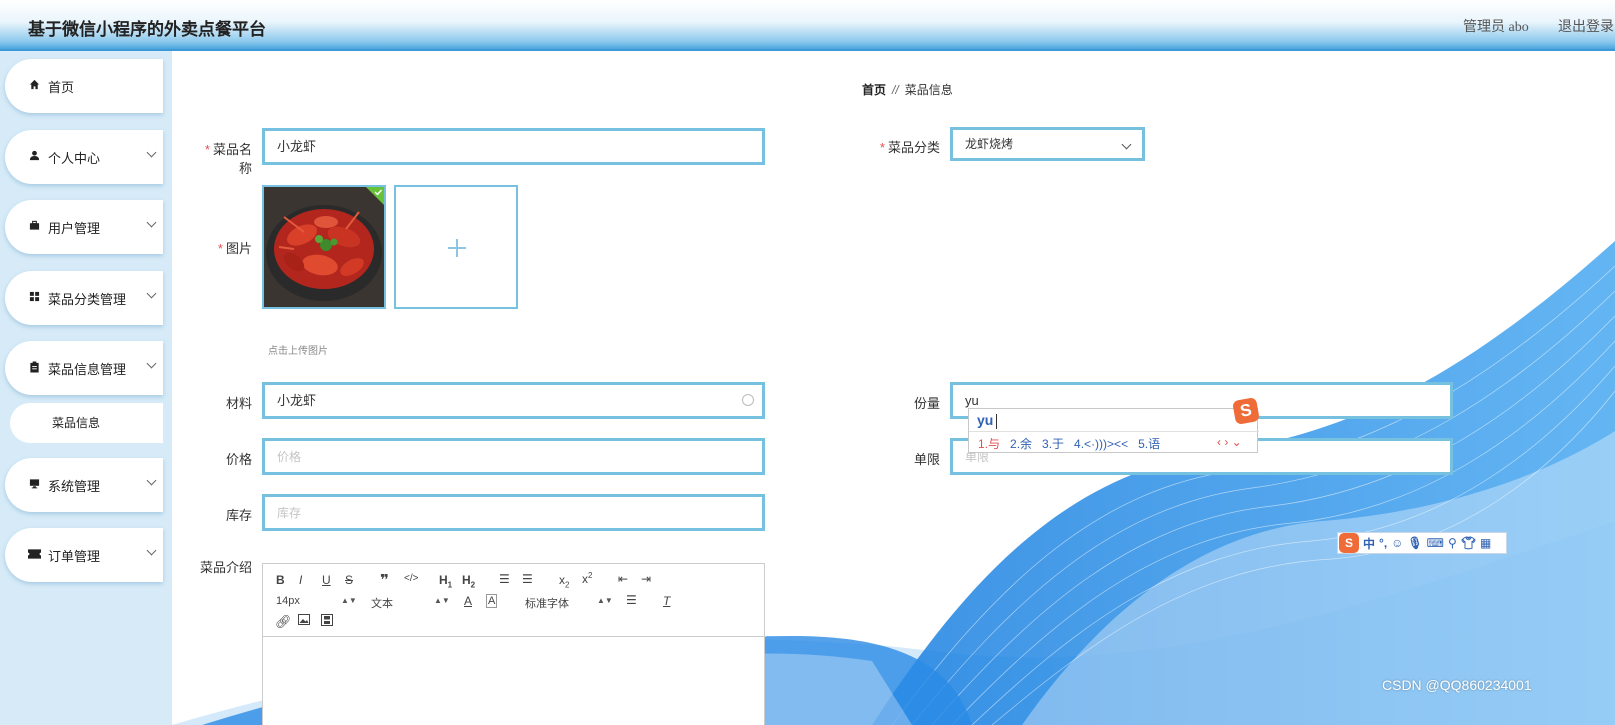 The height and width of the screenshot is (725, 1615). I want to click on toolbox-icon: ▦, so click(1485, 543).